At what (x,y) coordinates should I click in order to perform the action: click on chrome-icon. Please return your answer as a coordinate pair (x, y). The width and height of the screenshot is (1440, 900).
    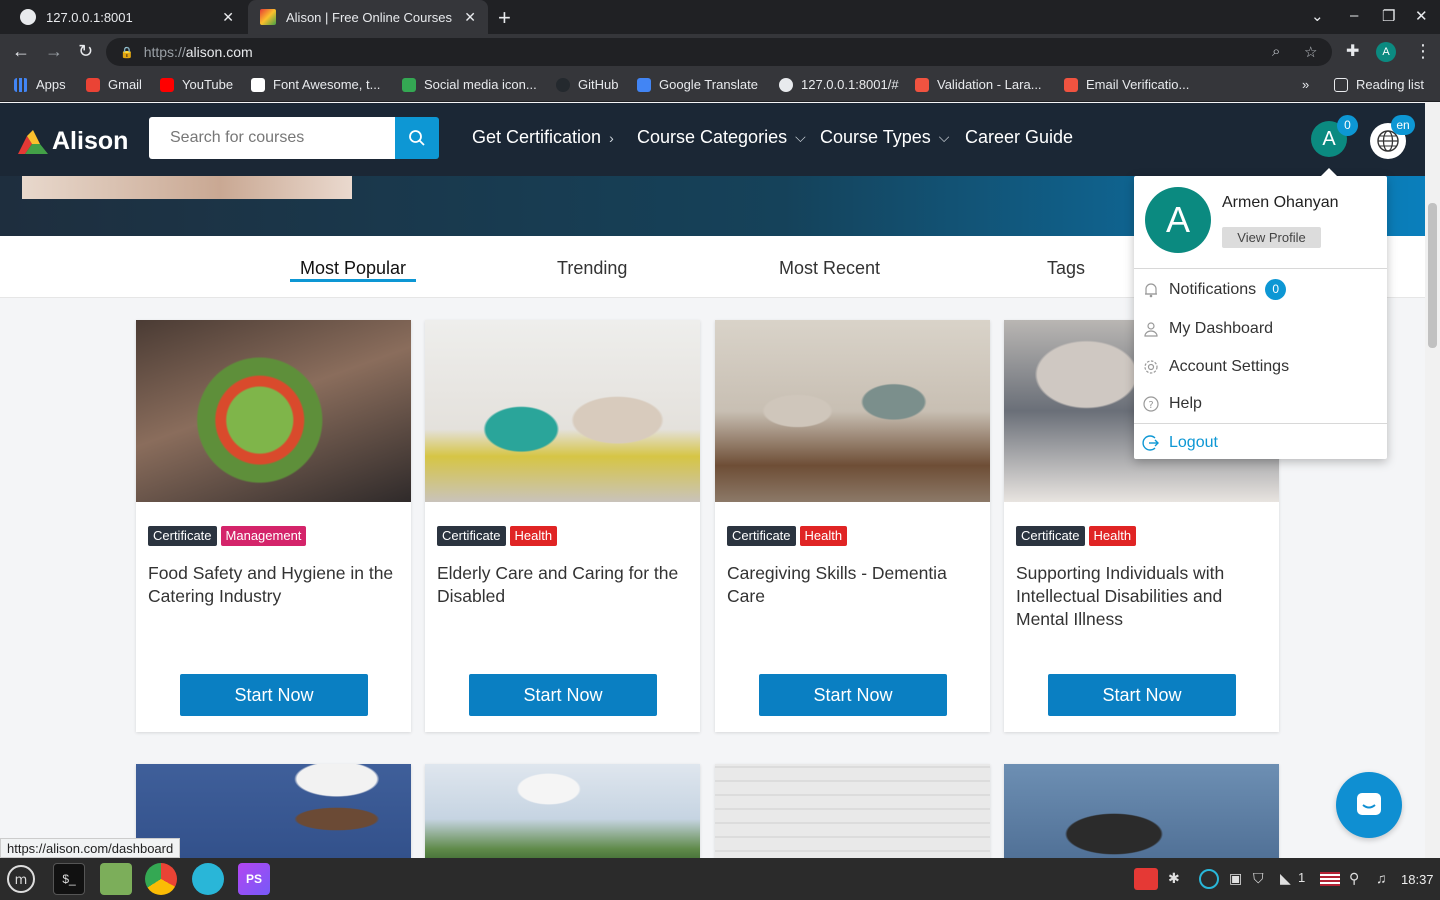
    Looking at the image, I should click on (161, 879).